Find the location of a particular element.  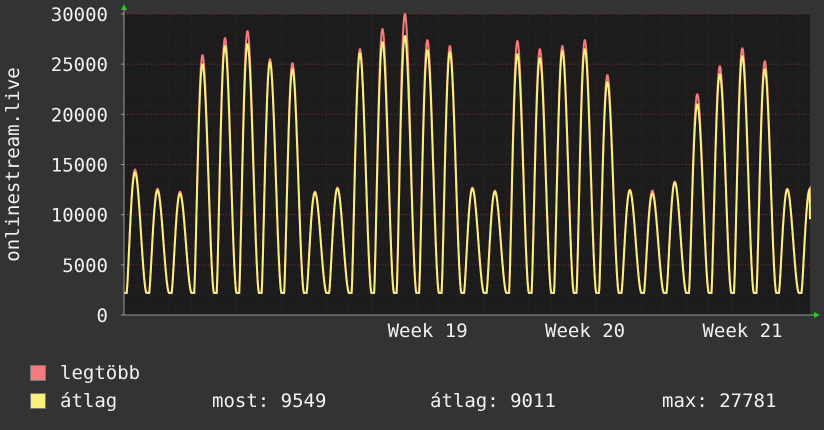

x-tick-label: Week 20 is located at coordinates (585, 331).